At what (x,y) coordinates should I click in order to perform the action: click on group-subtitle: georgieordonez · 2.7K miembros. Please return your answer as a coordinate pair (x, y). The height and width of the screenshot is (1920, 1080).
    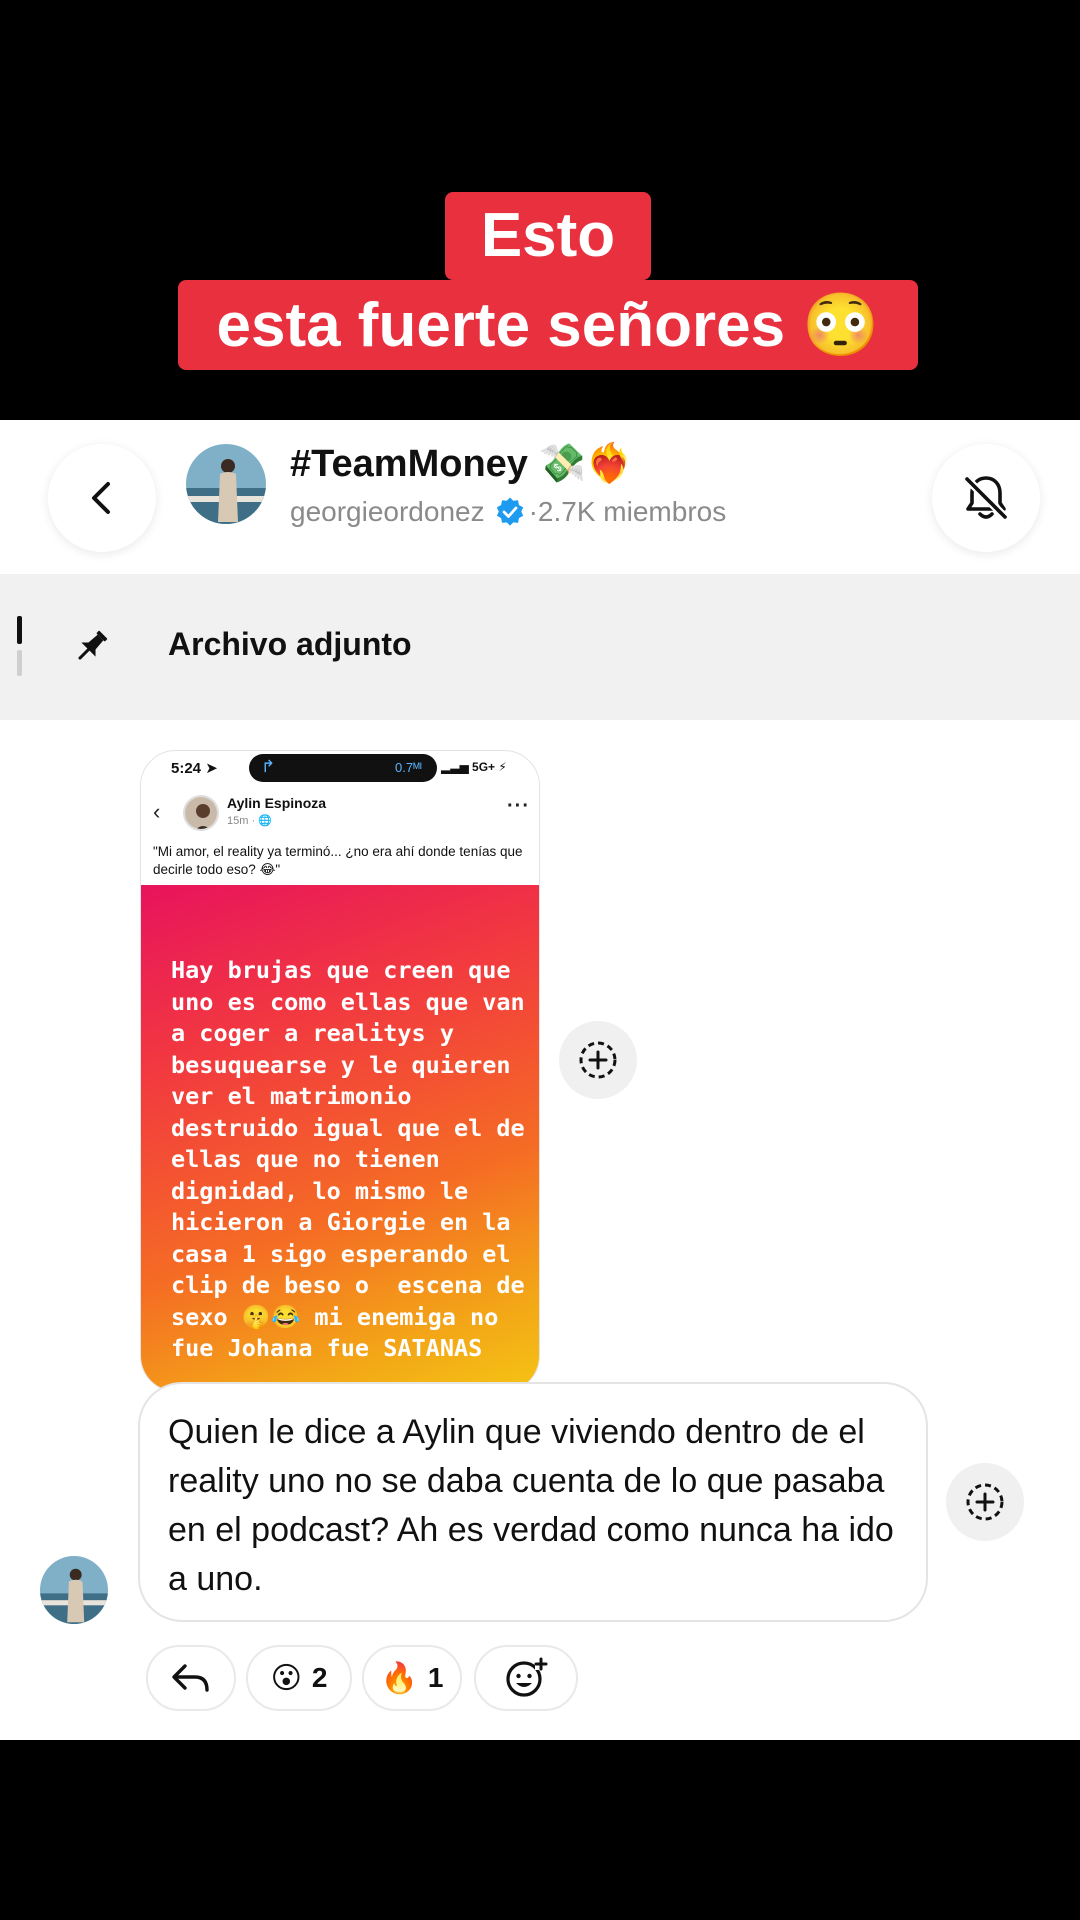
    Looking at the image, I should click on (508, 512).